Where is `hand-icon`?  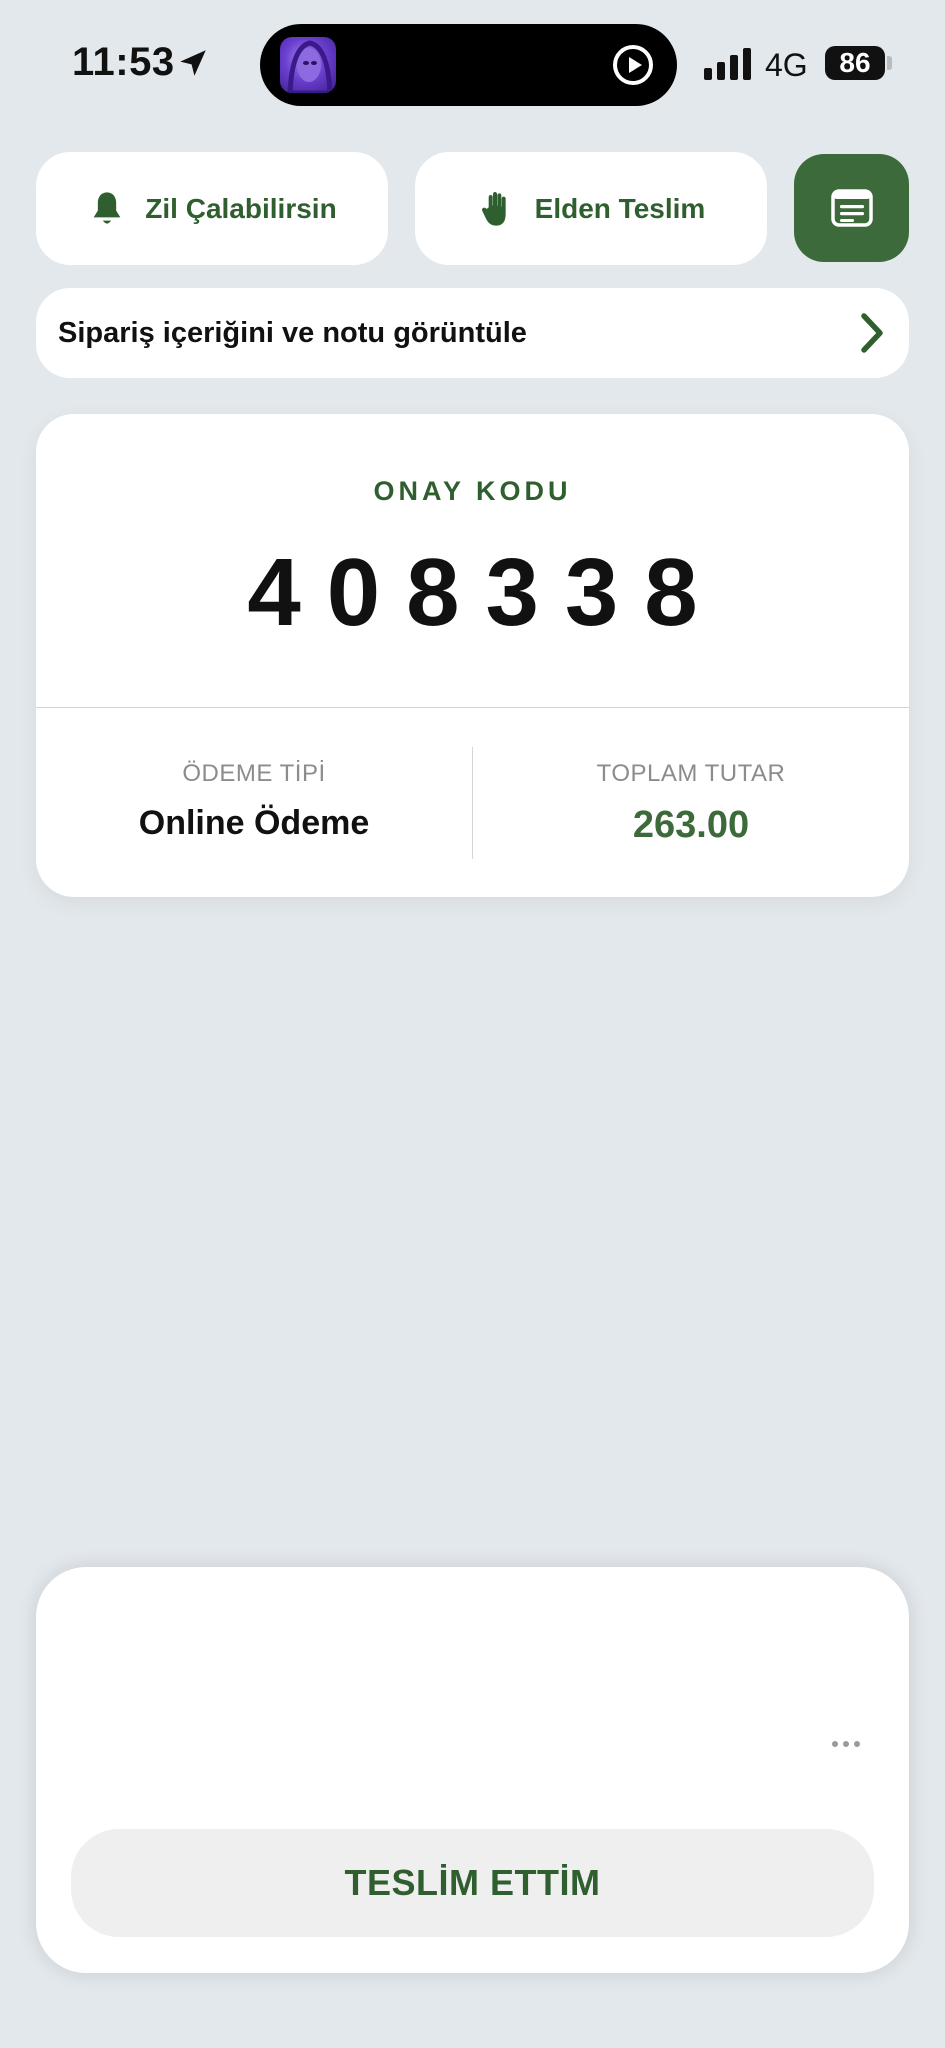 hand-icon is located at coordinates (493, 208).